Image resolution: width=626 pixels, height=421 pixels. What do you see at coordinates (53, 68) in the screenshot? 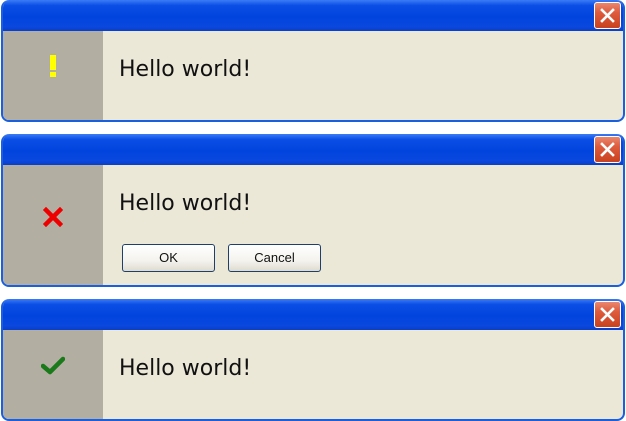
I see `exclamation-icon` at bounding box center [53, 68].